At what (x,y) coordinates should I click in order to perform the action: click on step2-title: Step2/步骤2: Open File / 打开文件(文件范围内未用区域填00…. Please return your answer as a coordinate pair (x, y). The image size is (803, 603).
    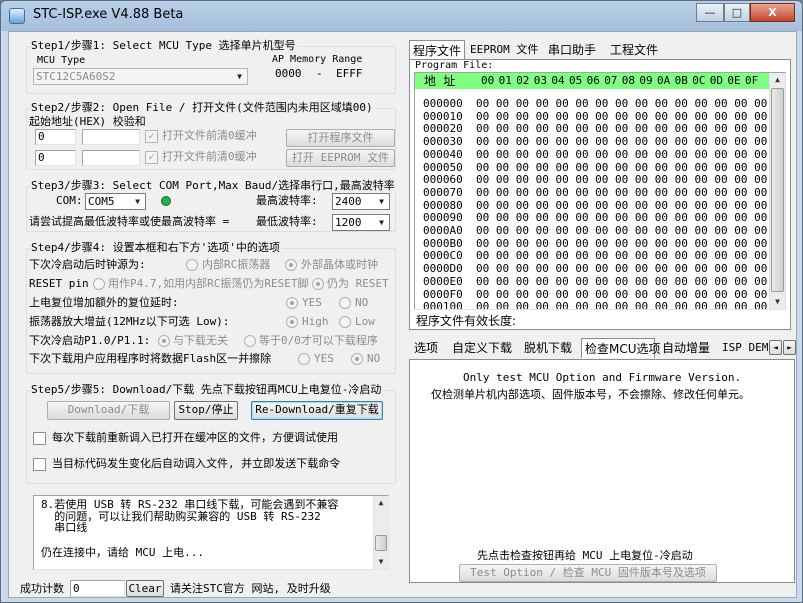
    Looking at the image, I should click on (203, 108).